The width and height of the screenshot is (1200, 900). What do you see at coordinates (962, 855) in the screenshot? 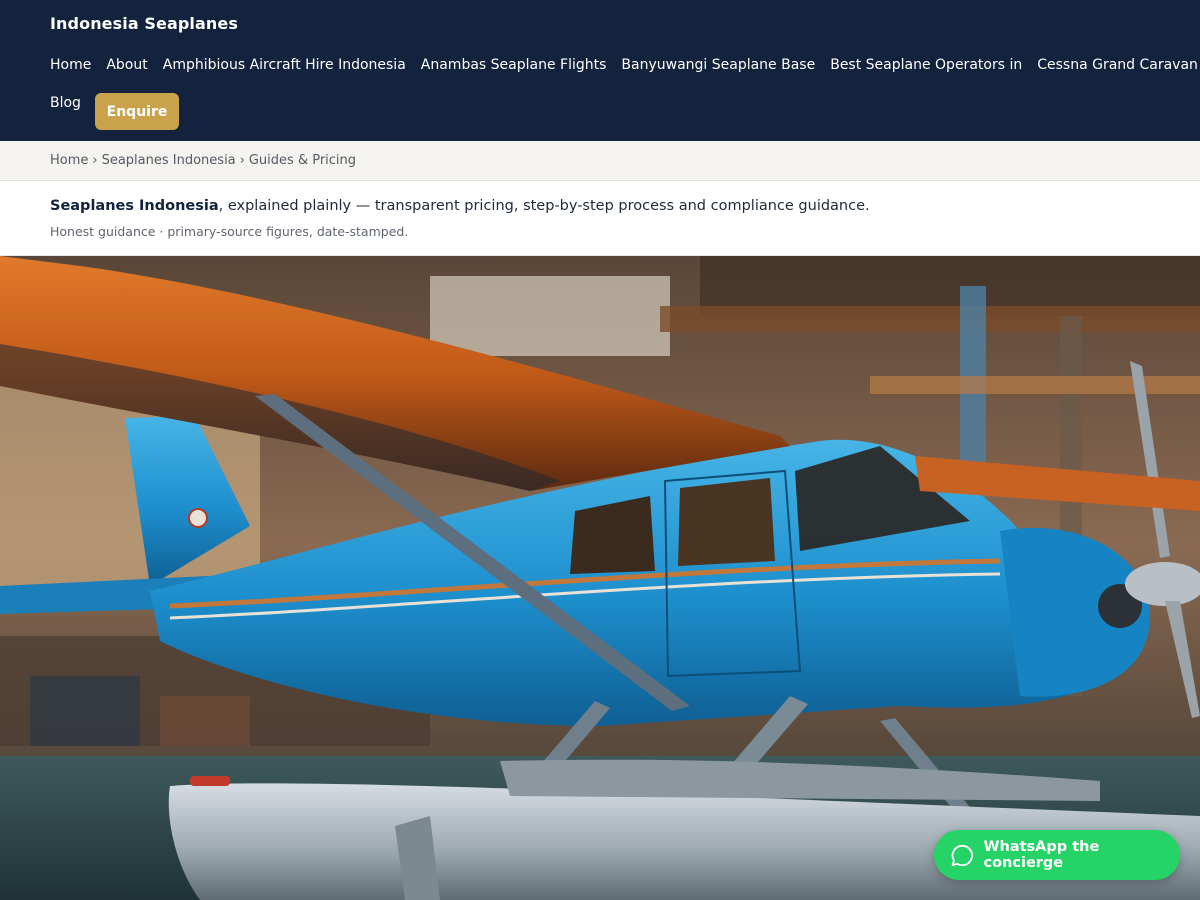
I see `chat-bubble-icon` at bounding box center [962, 855].